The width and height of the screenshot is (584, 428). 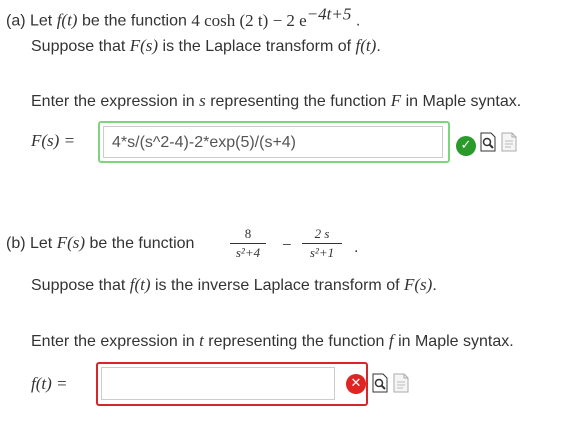 What do you see at coordinates (100, 242) in the screenshot?
I see `part-b-statement: (b) Let F(s) be the function` at bounding box center [100, 242].